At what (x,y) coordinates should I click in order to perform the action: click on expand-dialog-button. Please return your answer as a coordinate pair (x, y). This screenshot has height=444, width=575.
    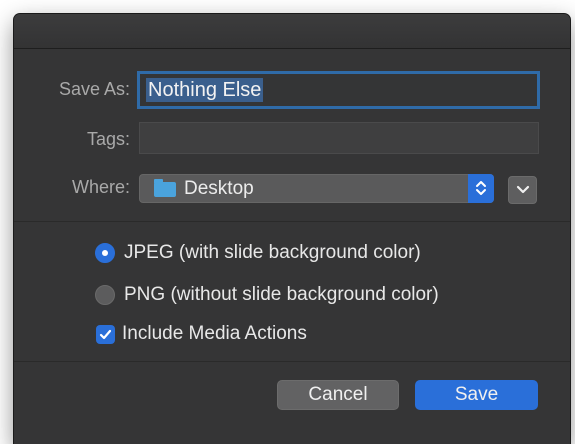
    Looking at the image, I should click on (522, 190).